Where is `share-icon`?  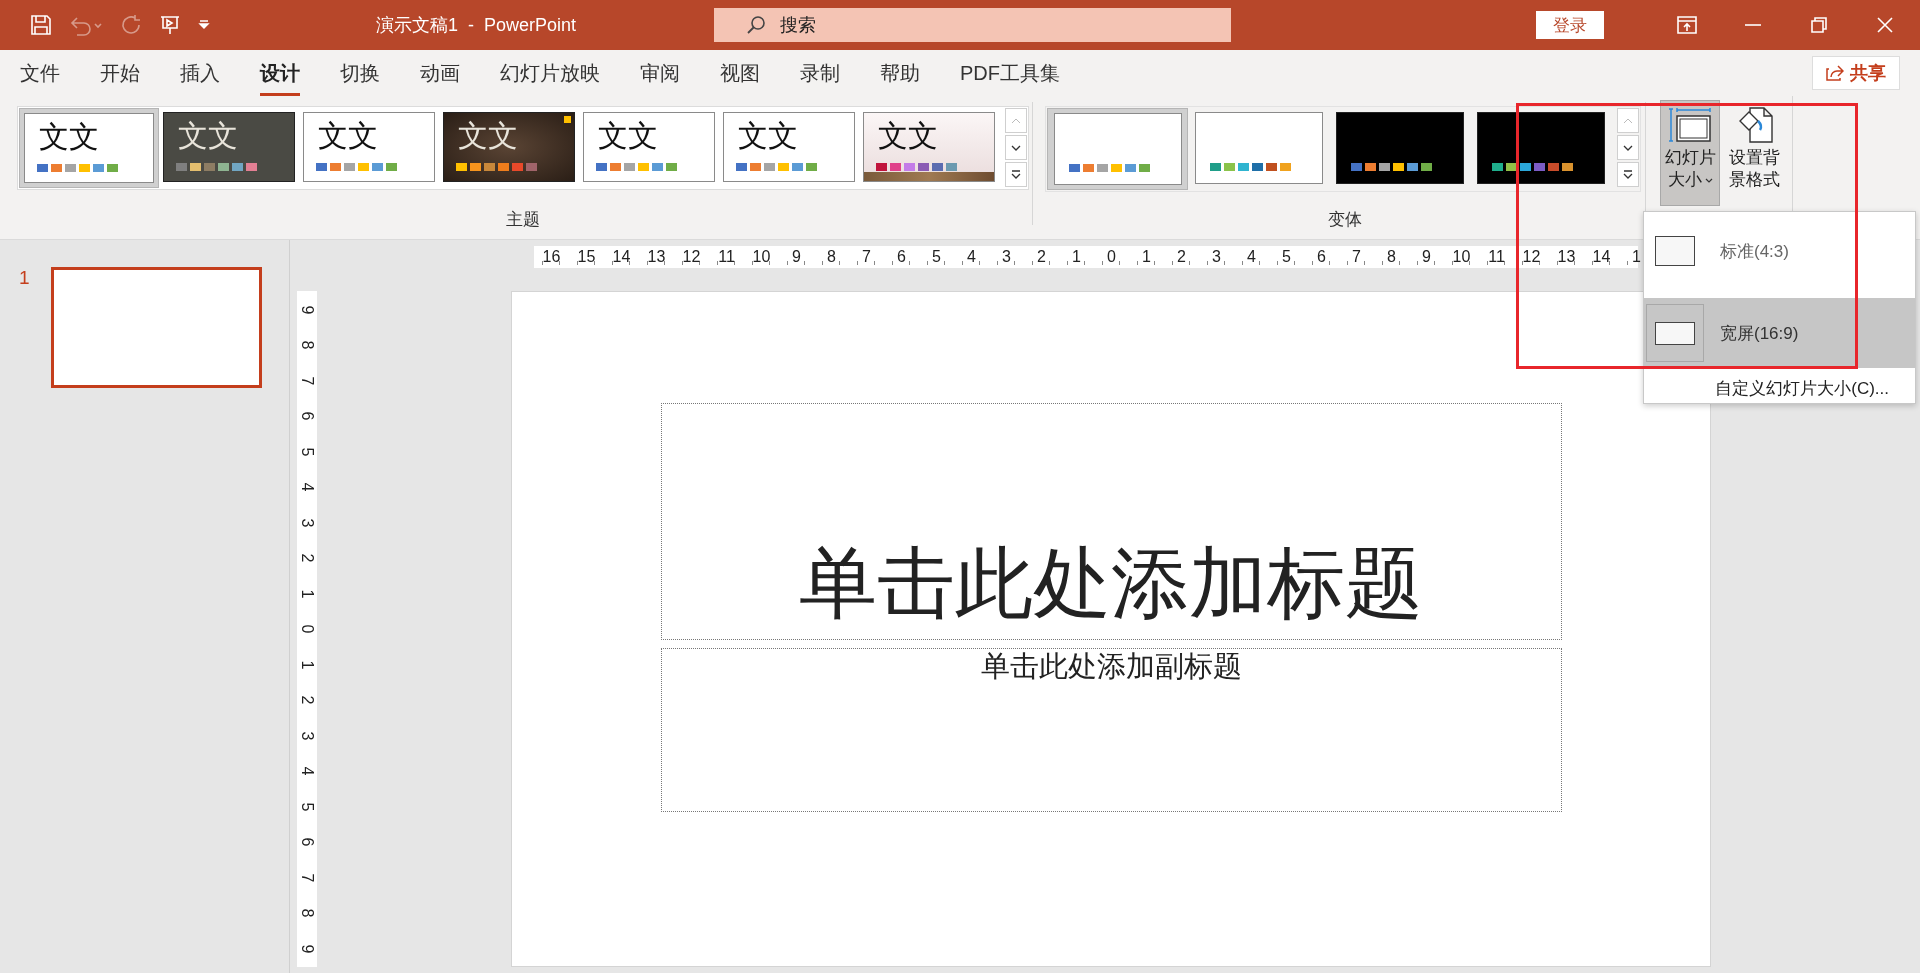 share-icon is located at coordinates (1835, 73).